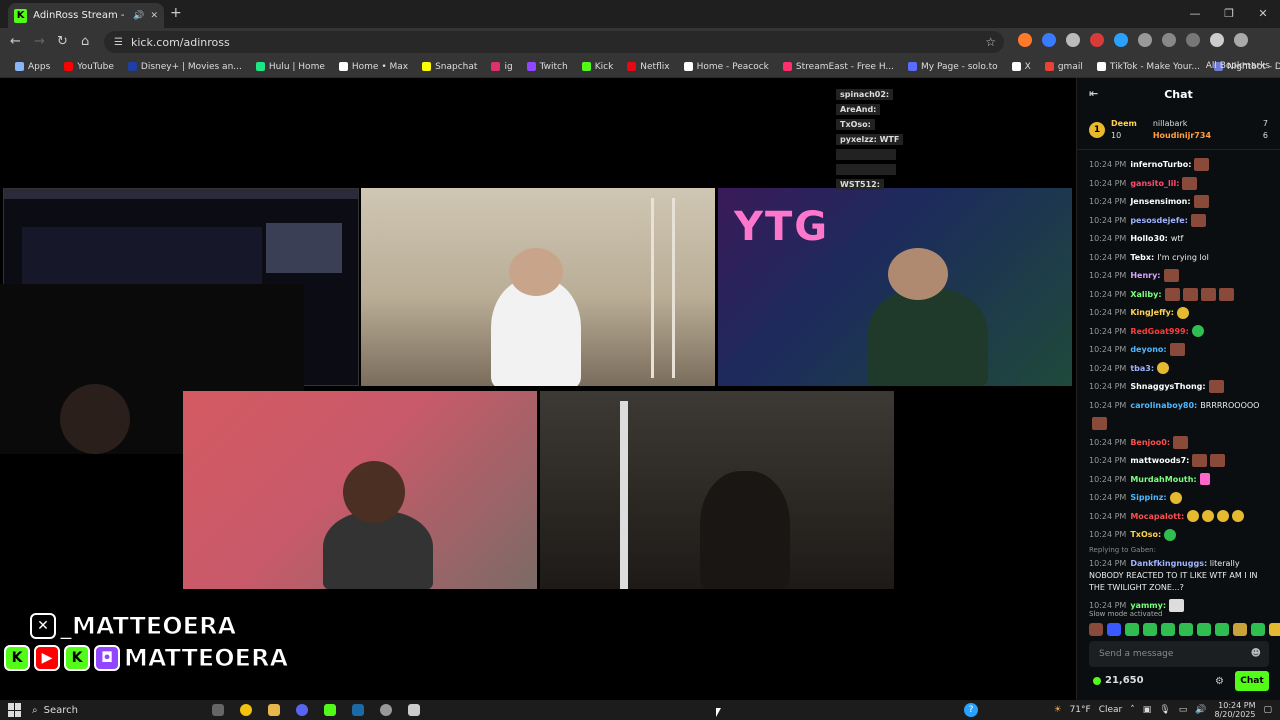 Image resolution: width=1280 pixels, height=720 pixels. What do you see at coordinates (1148, 605) in the screenshot?
I see `message-username: yammy:` at bounding box center [1148, 605].